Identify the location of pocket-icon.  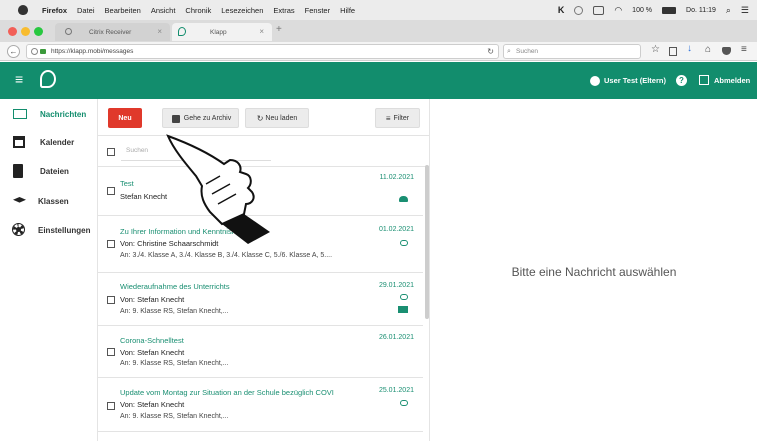
(726, 51).